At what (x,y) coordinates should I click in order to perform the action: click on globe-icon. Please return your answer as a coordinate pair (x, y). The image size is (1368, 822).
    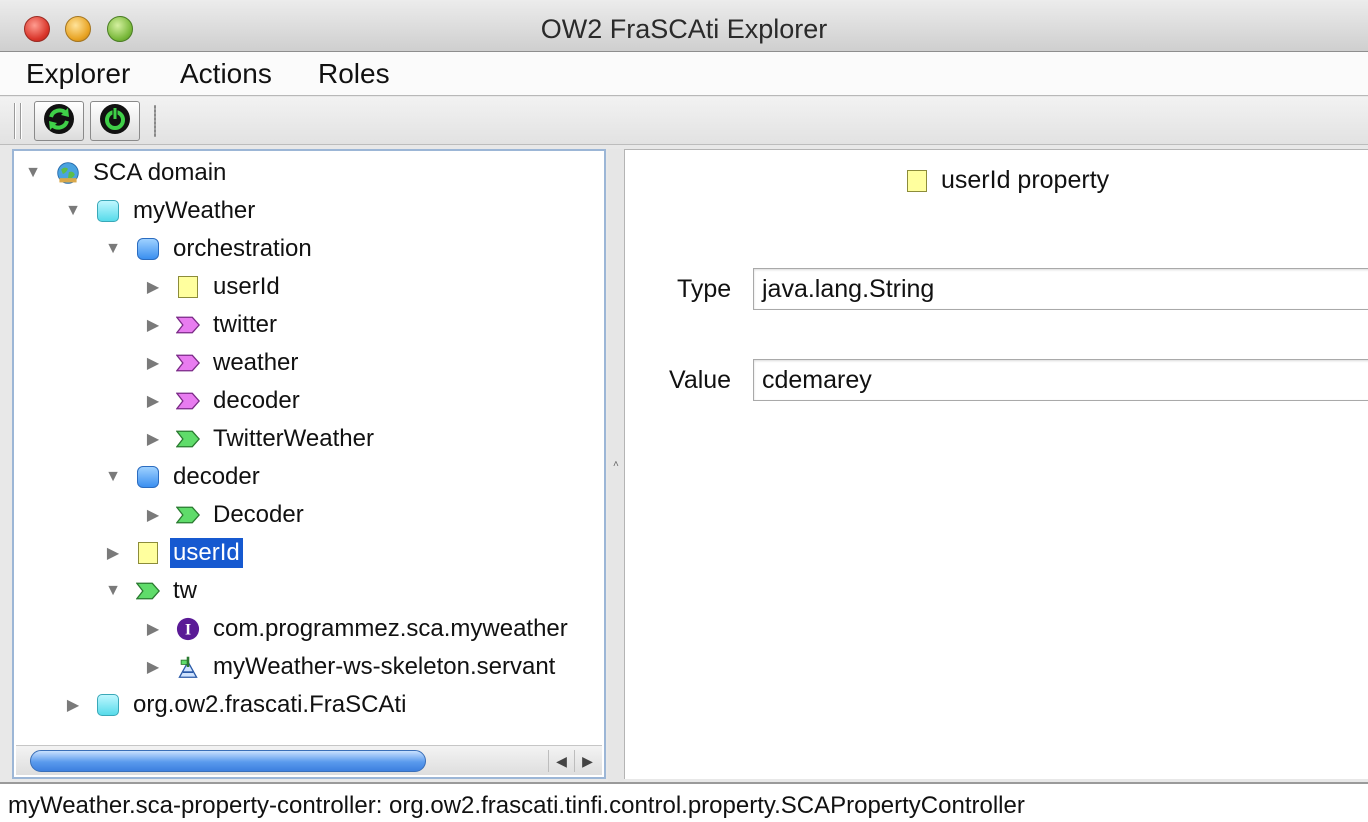
    Looking at the image, I should click on (68, 173).